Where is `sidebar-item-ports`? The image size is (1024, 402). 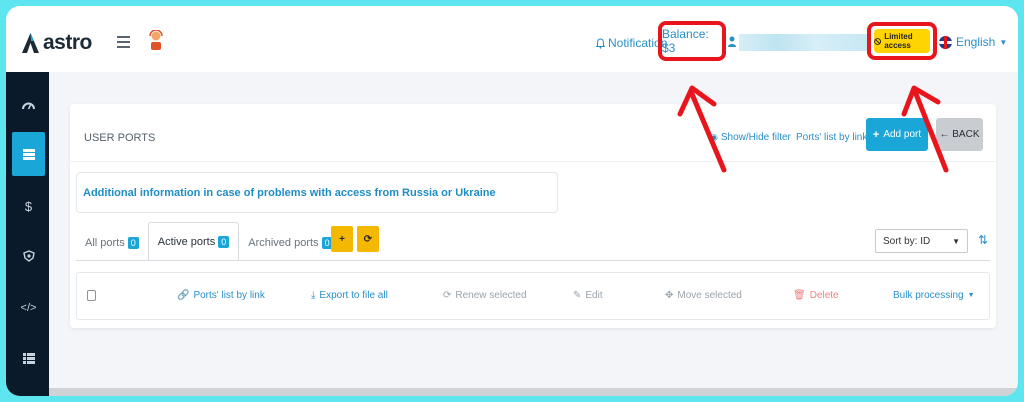 sidebar-item-ports is located at coordinates (28, 154).